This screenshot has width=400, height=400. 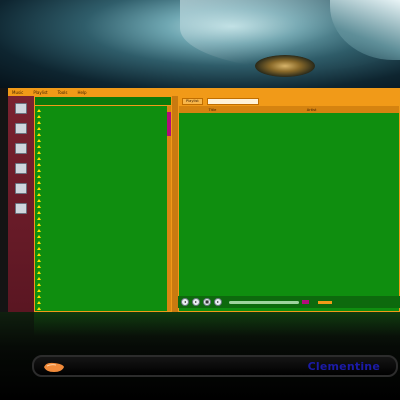 I want to click on seek-bar, so click(x=264, y=302).